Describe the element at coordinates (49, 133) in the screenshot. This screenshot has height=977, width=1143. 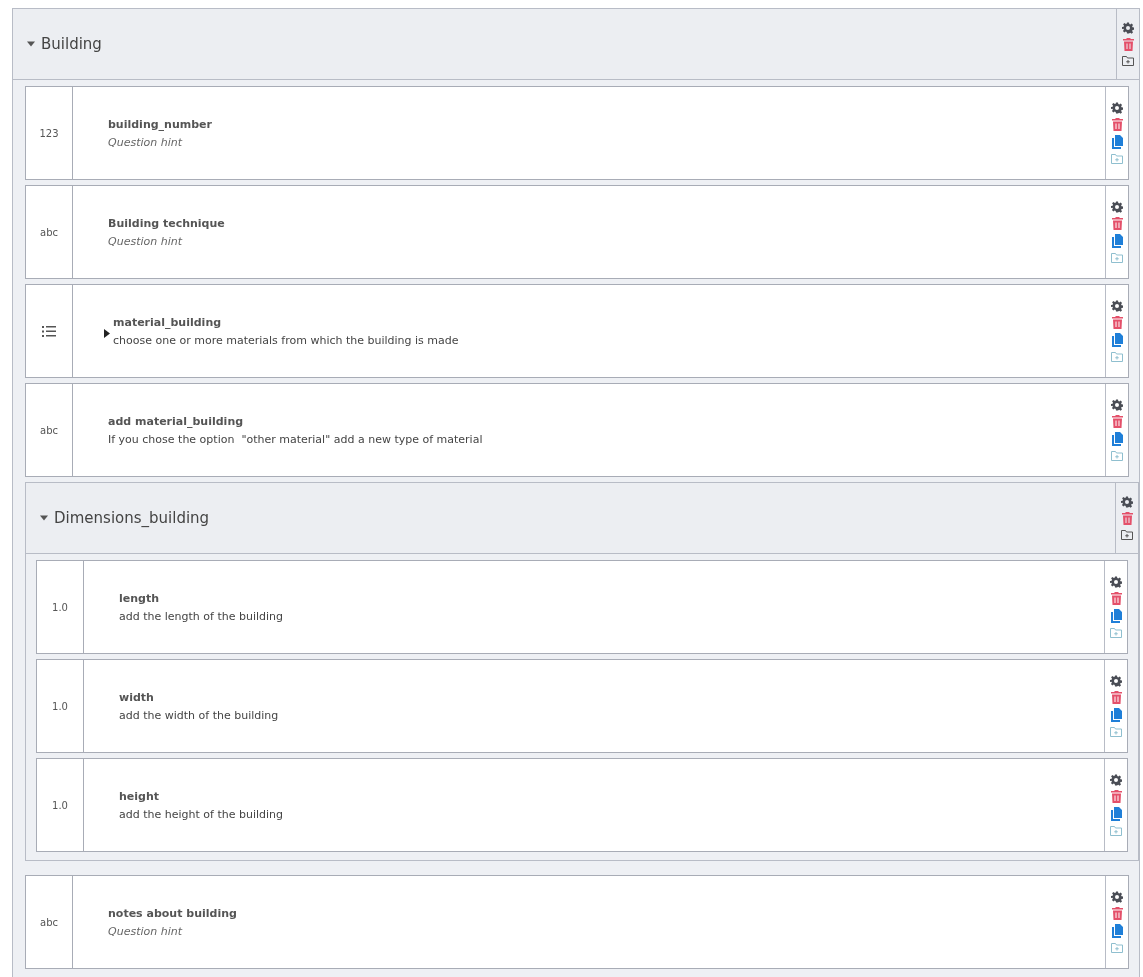
I see `type-label: 123` at that location.